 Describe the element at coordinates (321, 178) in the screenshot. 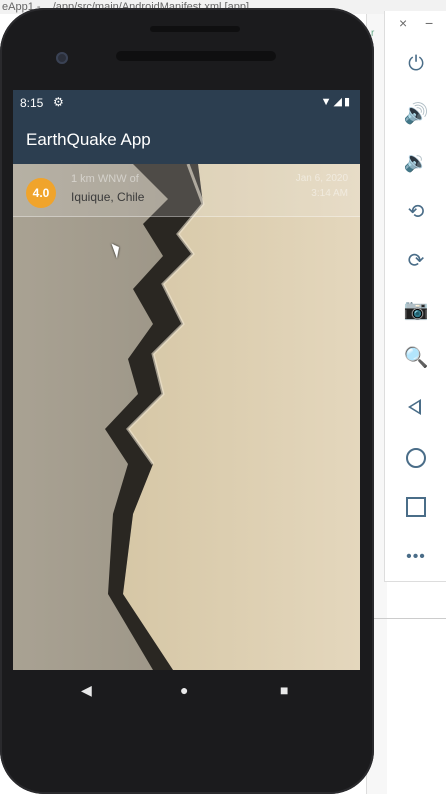

I see `earthquake-date: Jan 6, 2020` at that location.